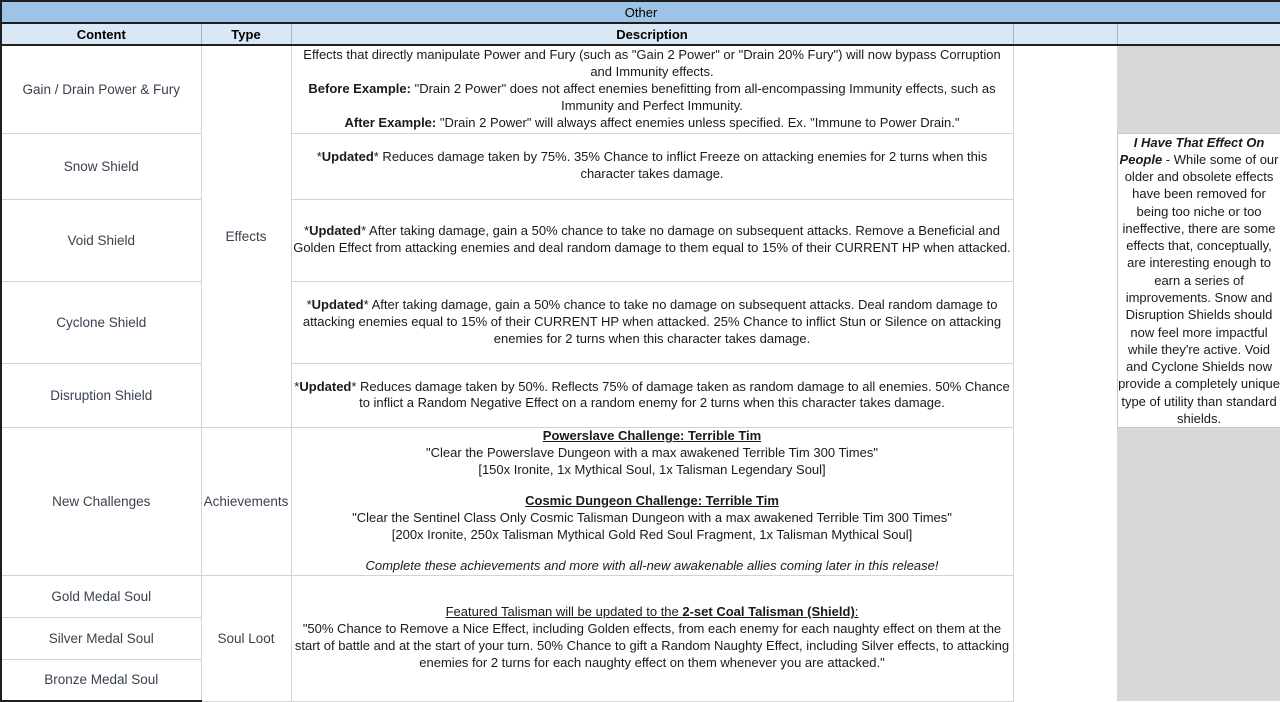  I want to click on desc-heading: Cosmic Dungeon Challenge: Terrible Tim, so click(652, 500).